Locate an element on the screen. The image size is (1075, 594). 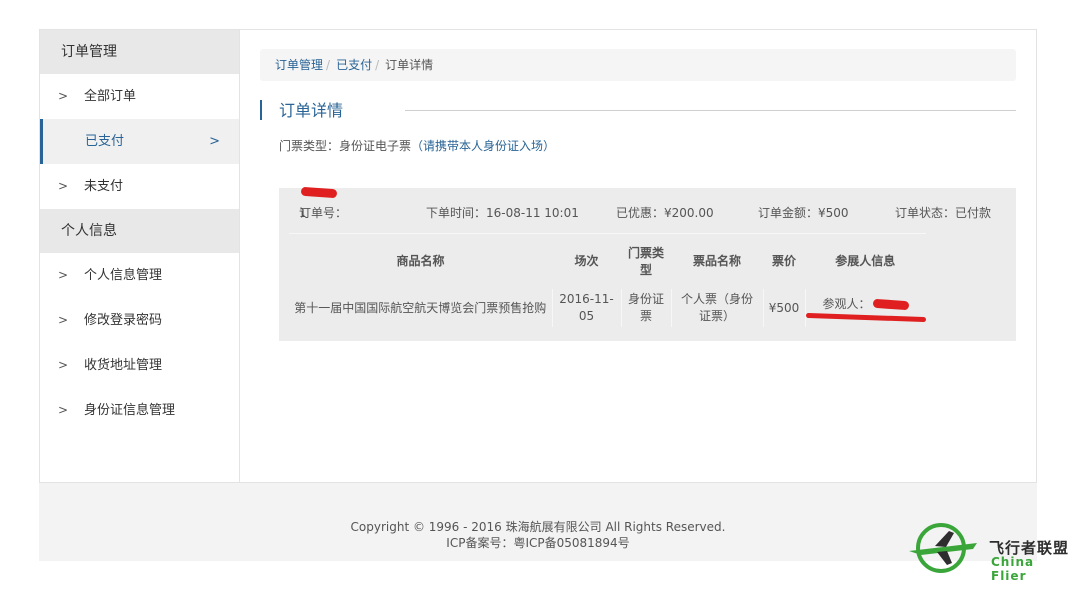
sidebar-item-label: 修改登录密码 is located at coordinates (123, 320).